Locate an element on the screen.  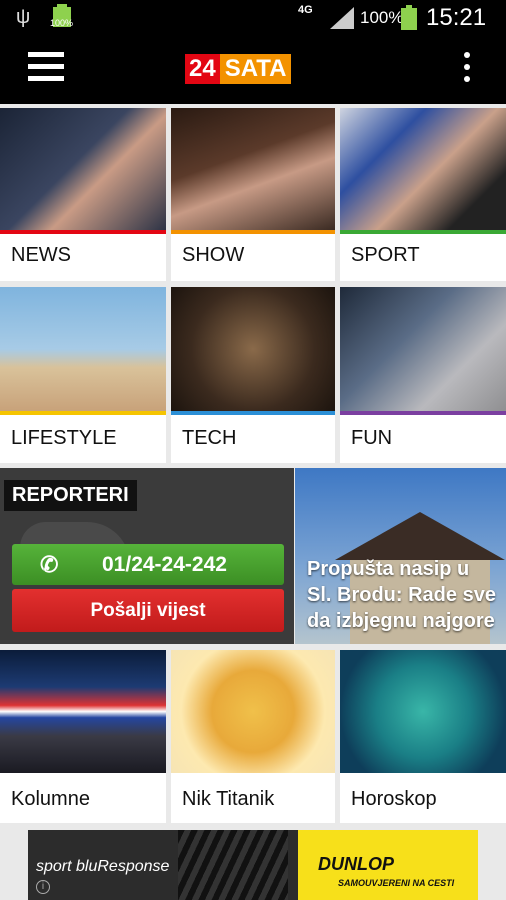
phone-number: 01/24-24-242 is located at coordinates (164, 564).